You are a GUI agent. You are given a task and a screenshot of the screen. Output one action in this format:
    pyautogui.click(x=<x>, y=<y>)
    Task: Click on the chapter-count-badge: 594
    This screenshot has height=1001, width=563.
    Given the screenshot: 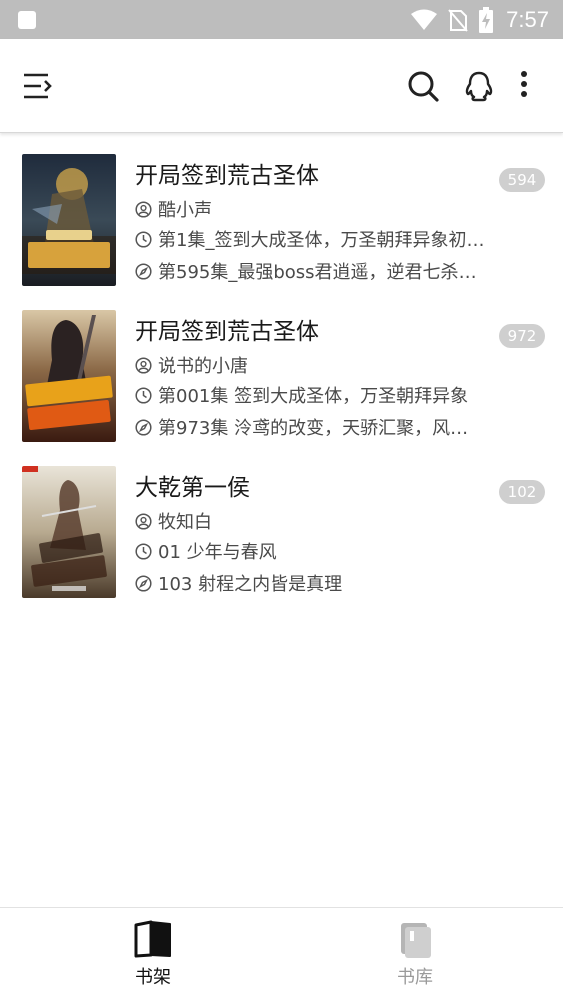 What is the action you would take?
    pyautogui.click(x=522, y=180)
    